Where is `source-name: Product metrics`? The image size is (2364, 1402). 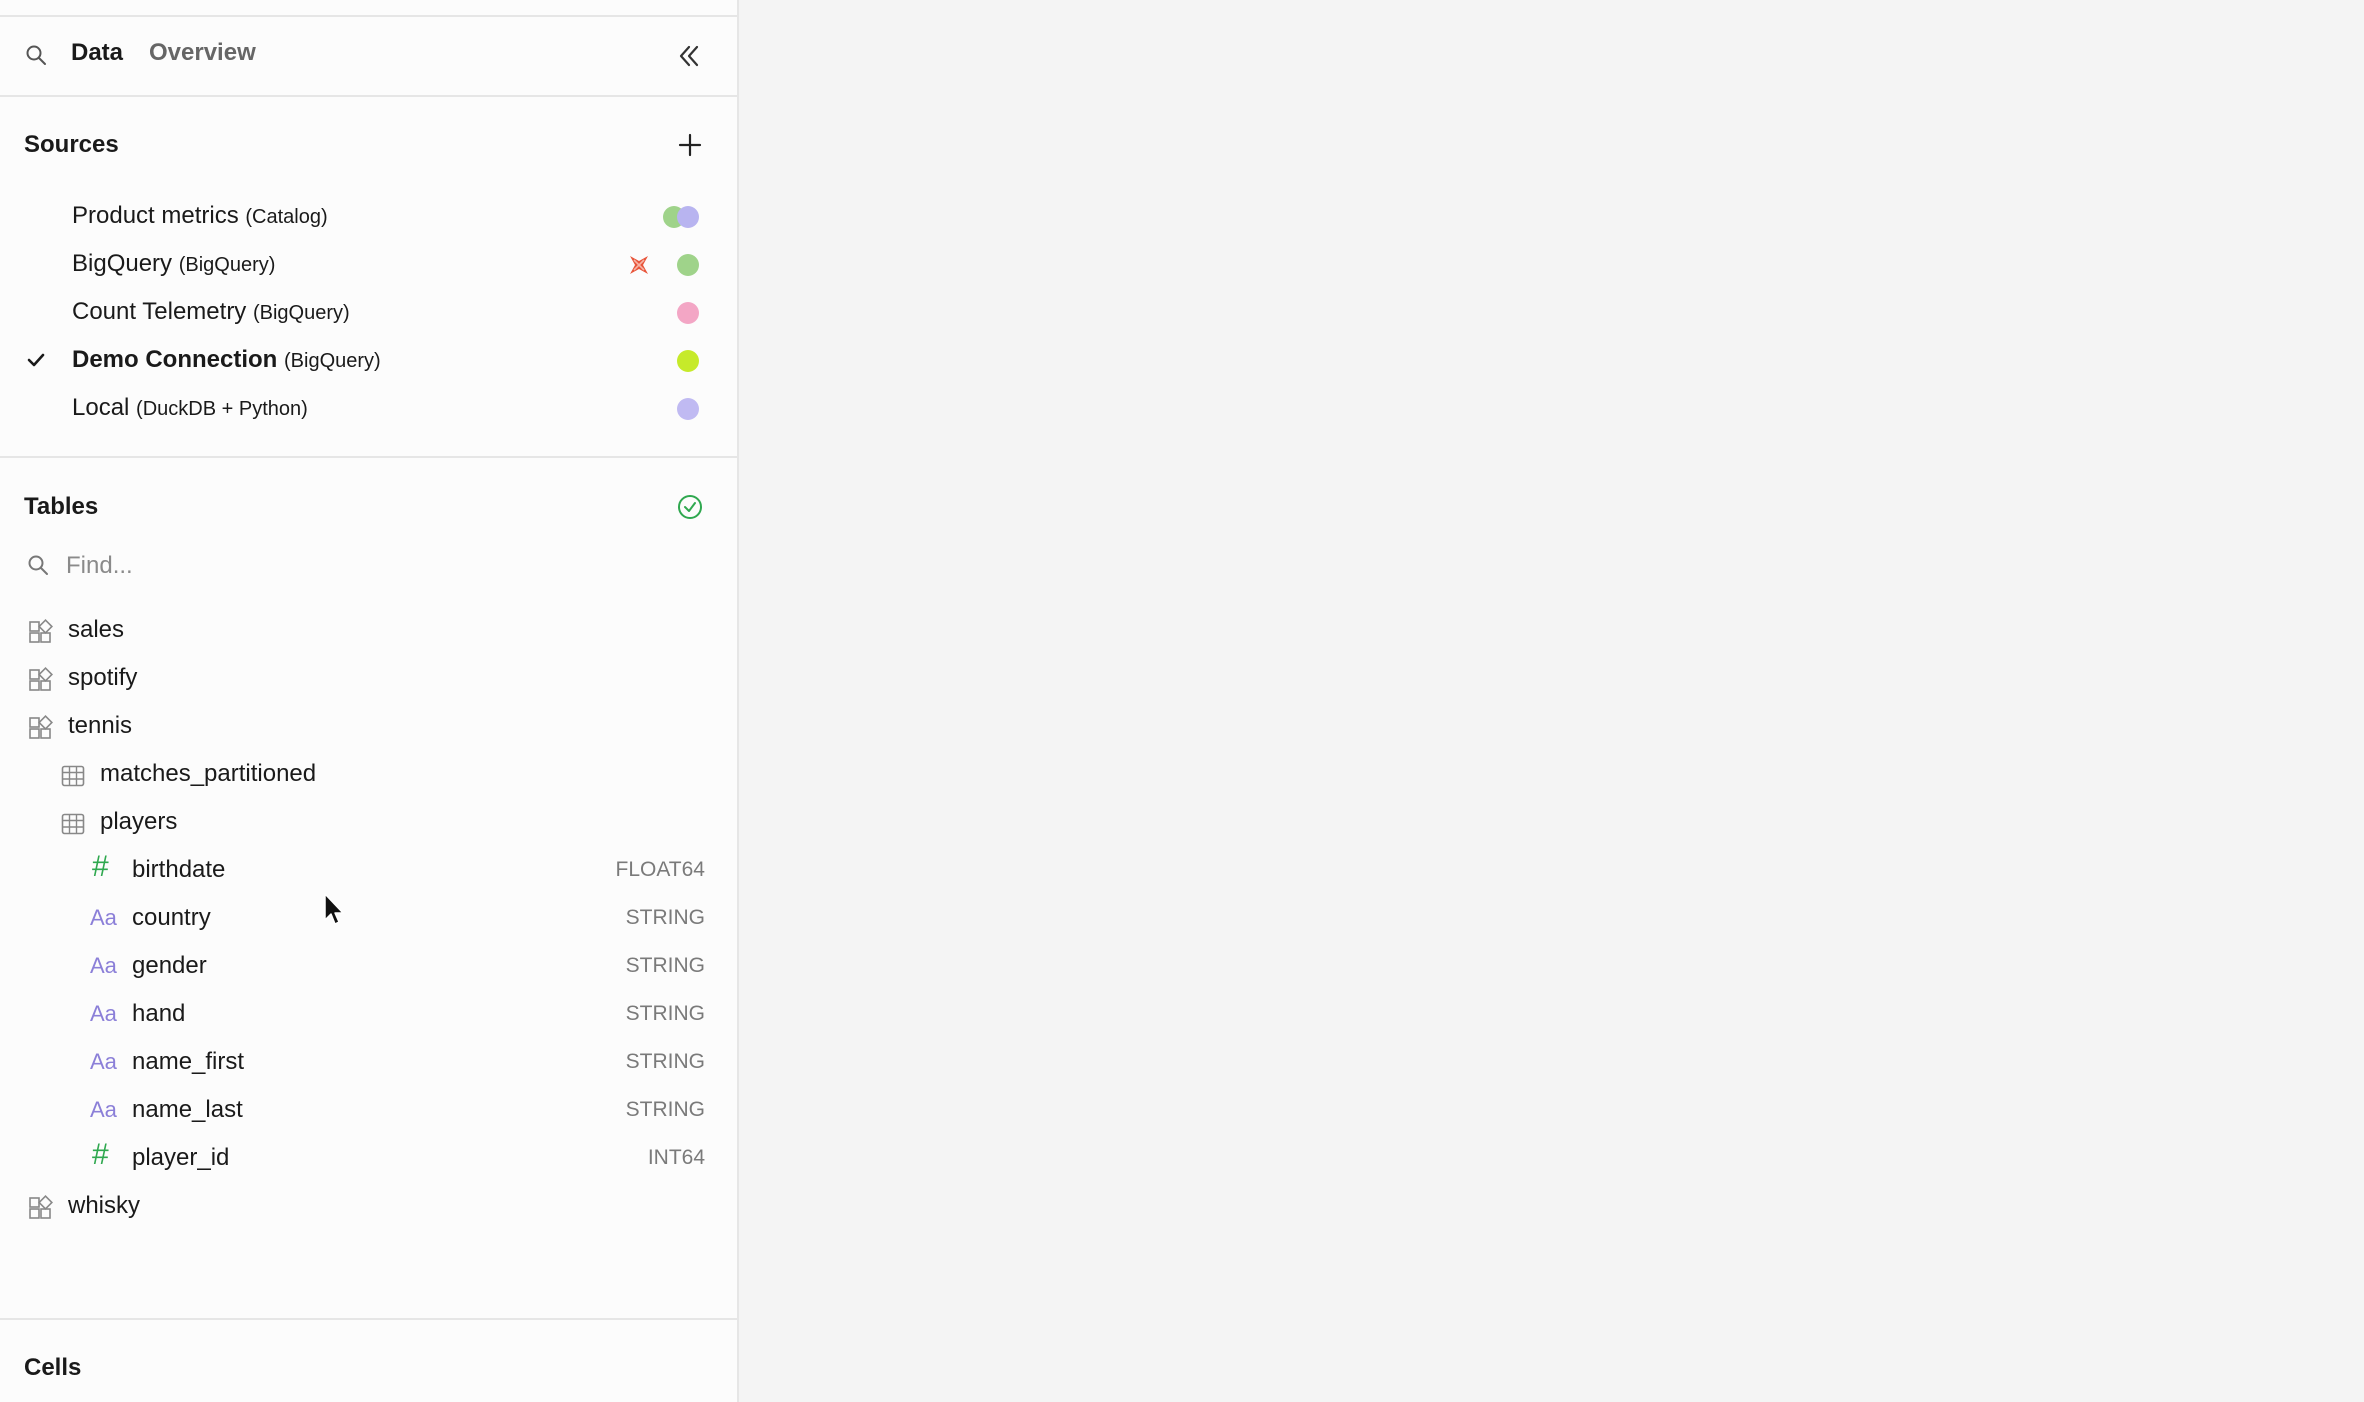 source-name: Product metrics is located at coordinates (155, 215).